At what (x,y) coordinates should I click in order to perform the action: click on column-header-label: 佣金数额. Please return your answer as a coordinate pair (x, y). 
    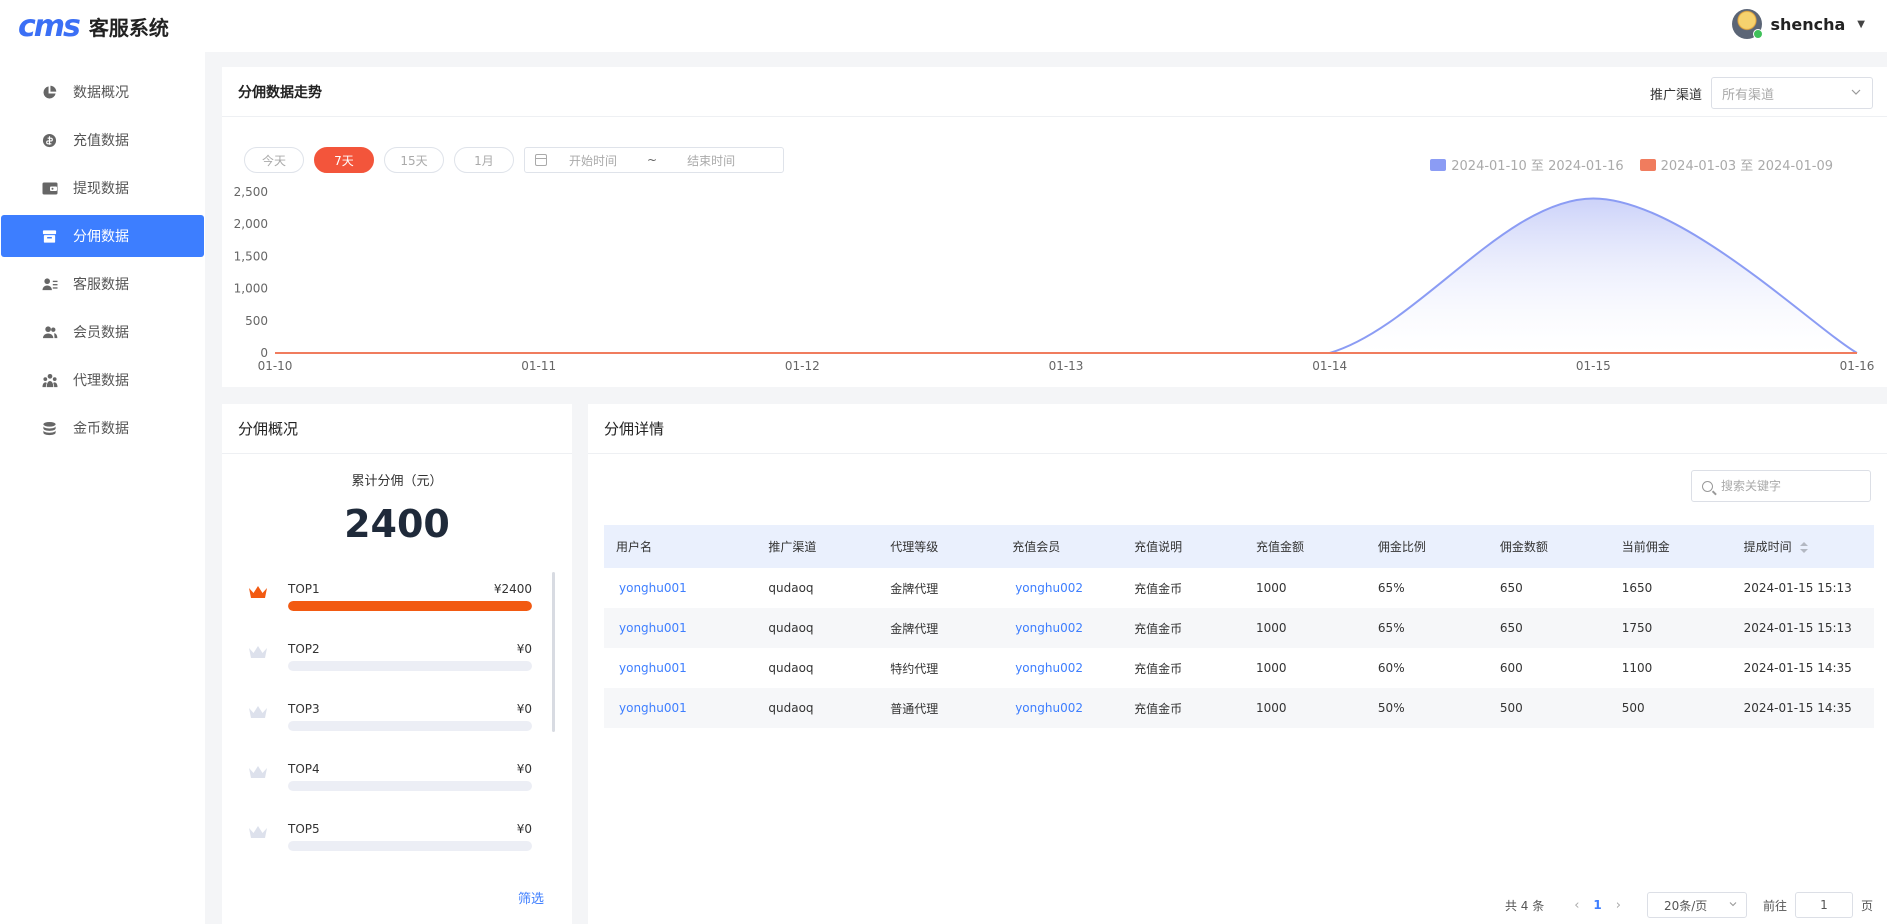
    Looking at the image, I should click on (1523, 547).